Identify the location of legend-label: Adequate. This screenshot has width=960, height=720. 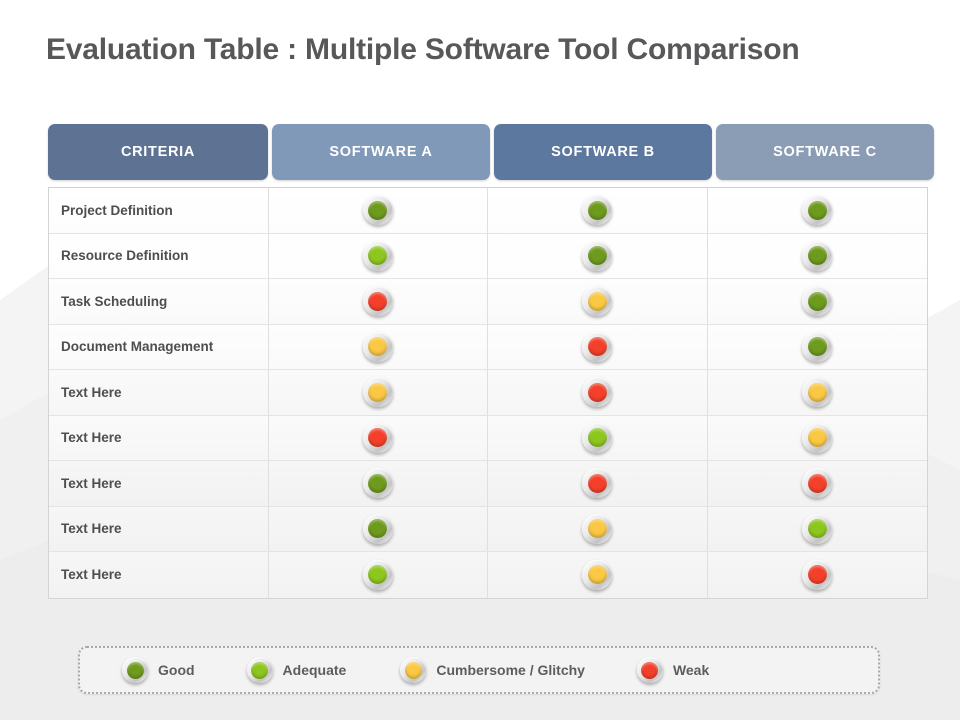
(314, 670).